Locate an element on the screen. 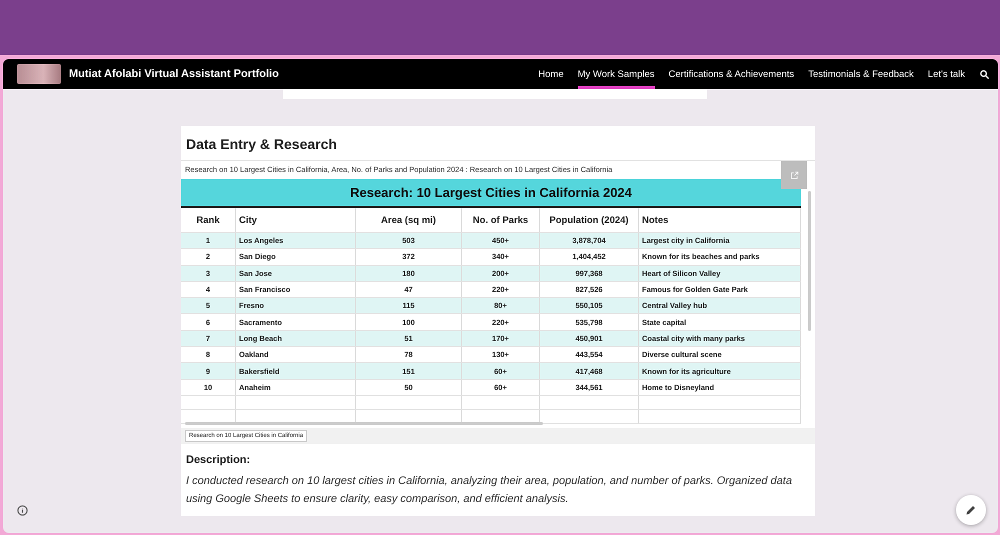 This screenshot has width=1000, height=535. open-in-new-button is located at coordinates (794, 175).